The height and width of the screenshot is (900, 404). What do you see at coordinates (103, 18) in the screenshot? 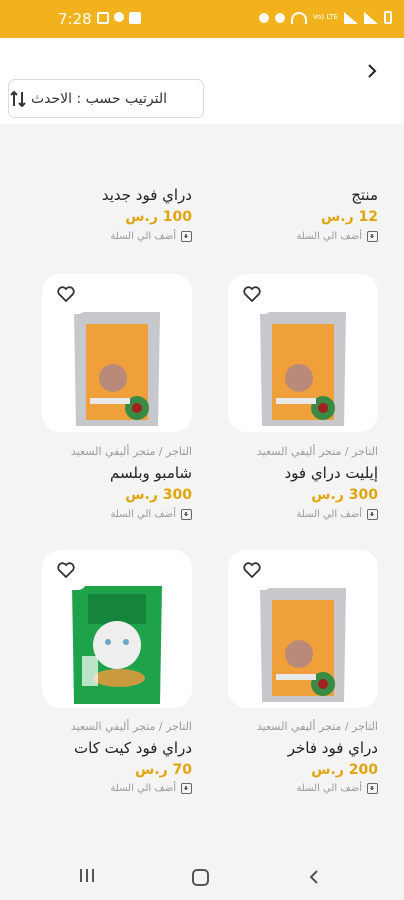
I see `image-icon` at bounding box center [103, 18].